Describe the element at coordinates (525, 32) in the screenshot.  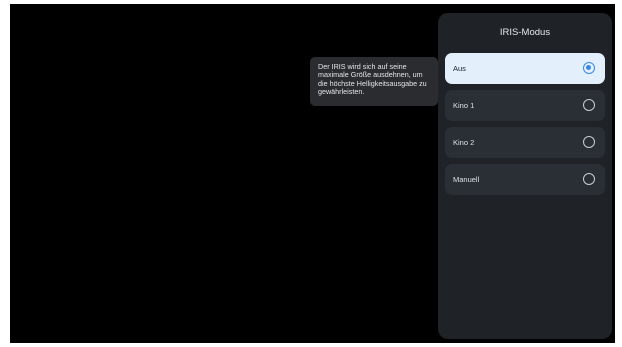
I see `panel-title: IRIS-Modus` at that location.